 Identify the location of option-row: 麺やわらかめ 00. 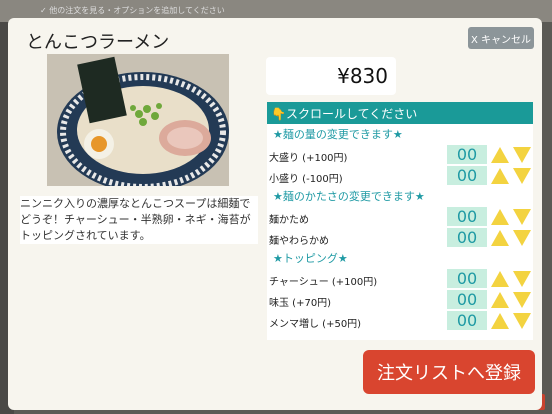
(400, 237).